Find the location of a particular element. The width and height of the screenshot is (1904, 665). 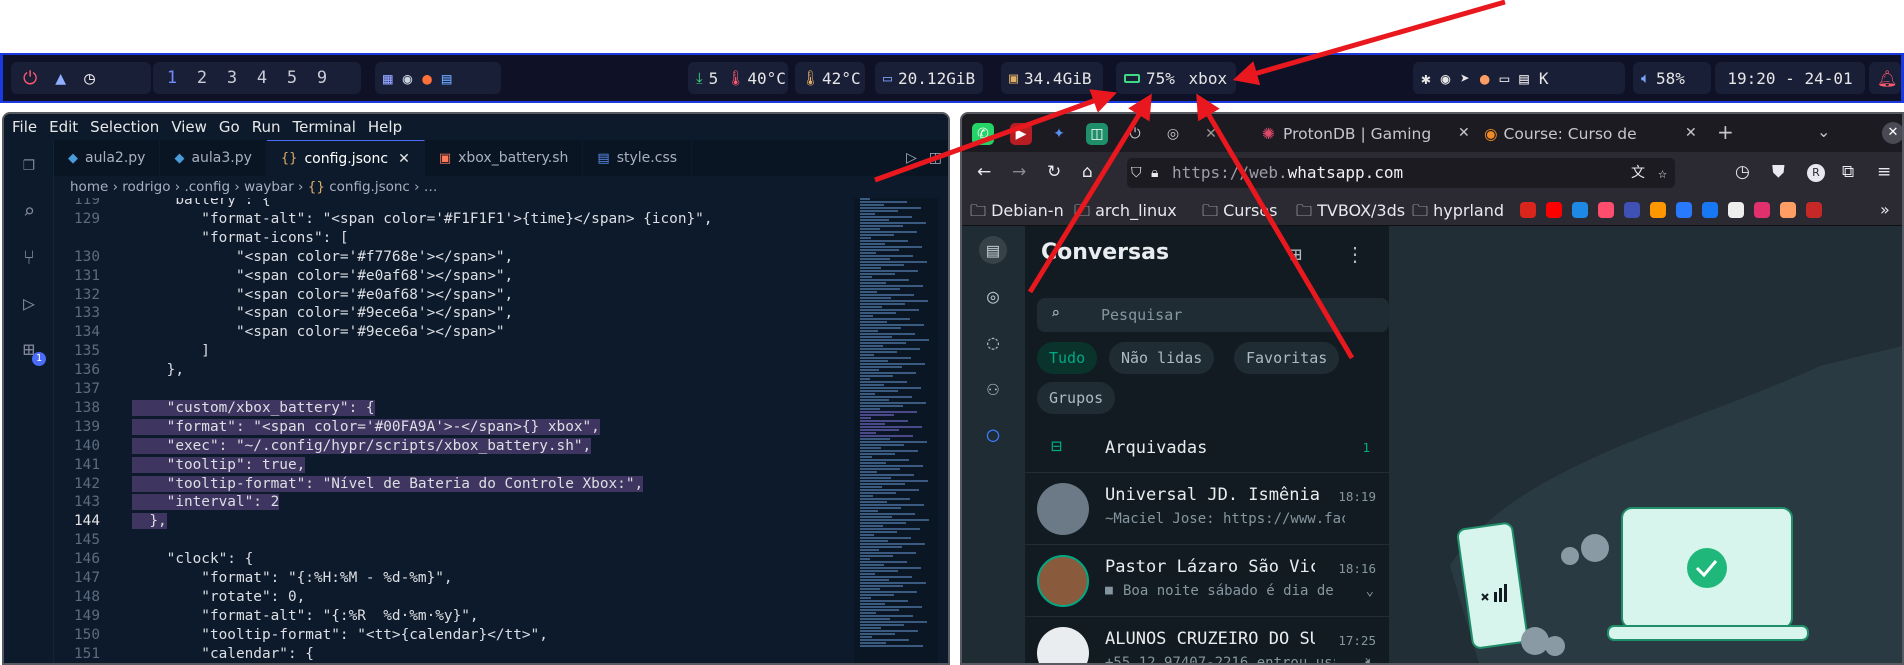

pinned-tab-icon: ◎ is located at coordinates (1173, 134).